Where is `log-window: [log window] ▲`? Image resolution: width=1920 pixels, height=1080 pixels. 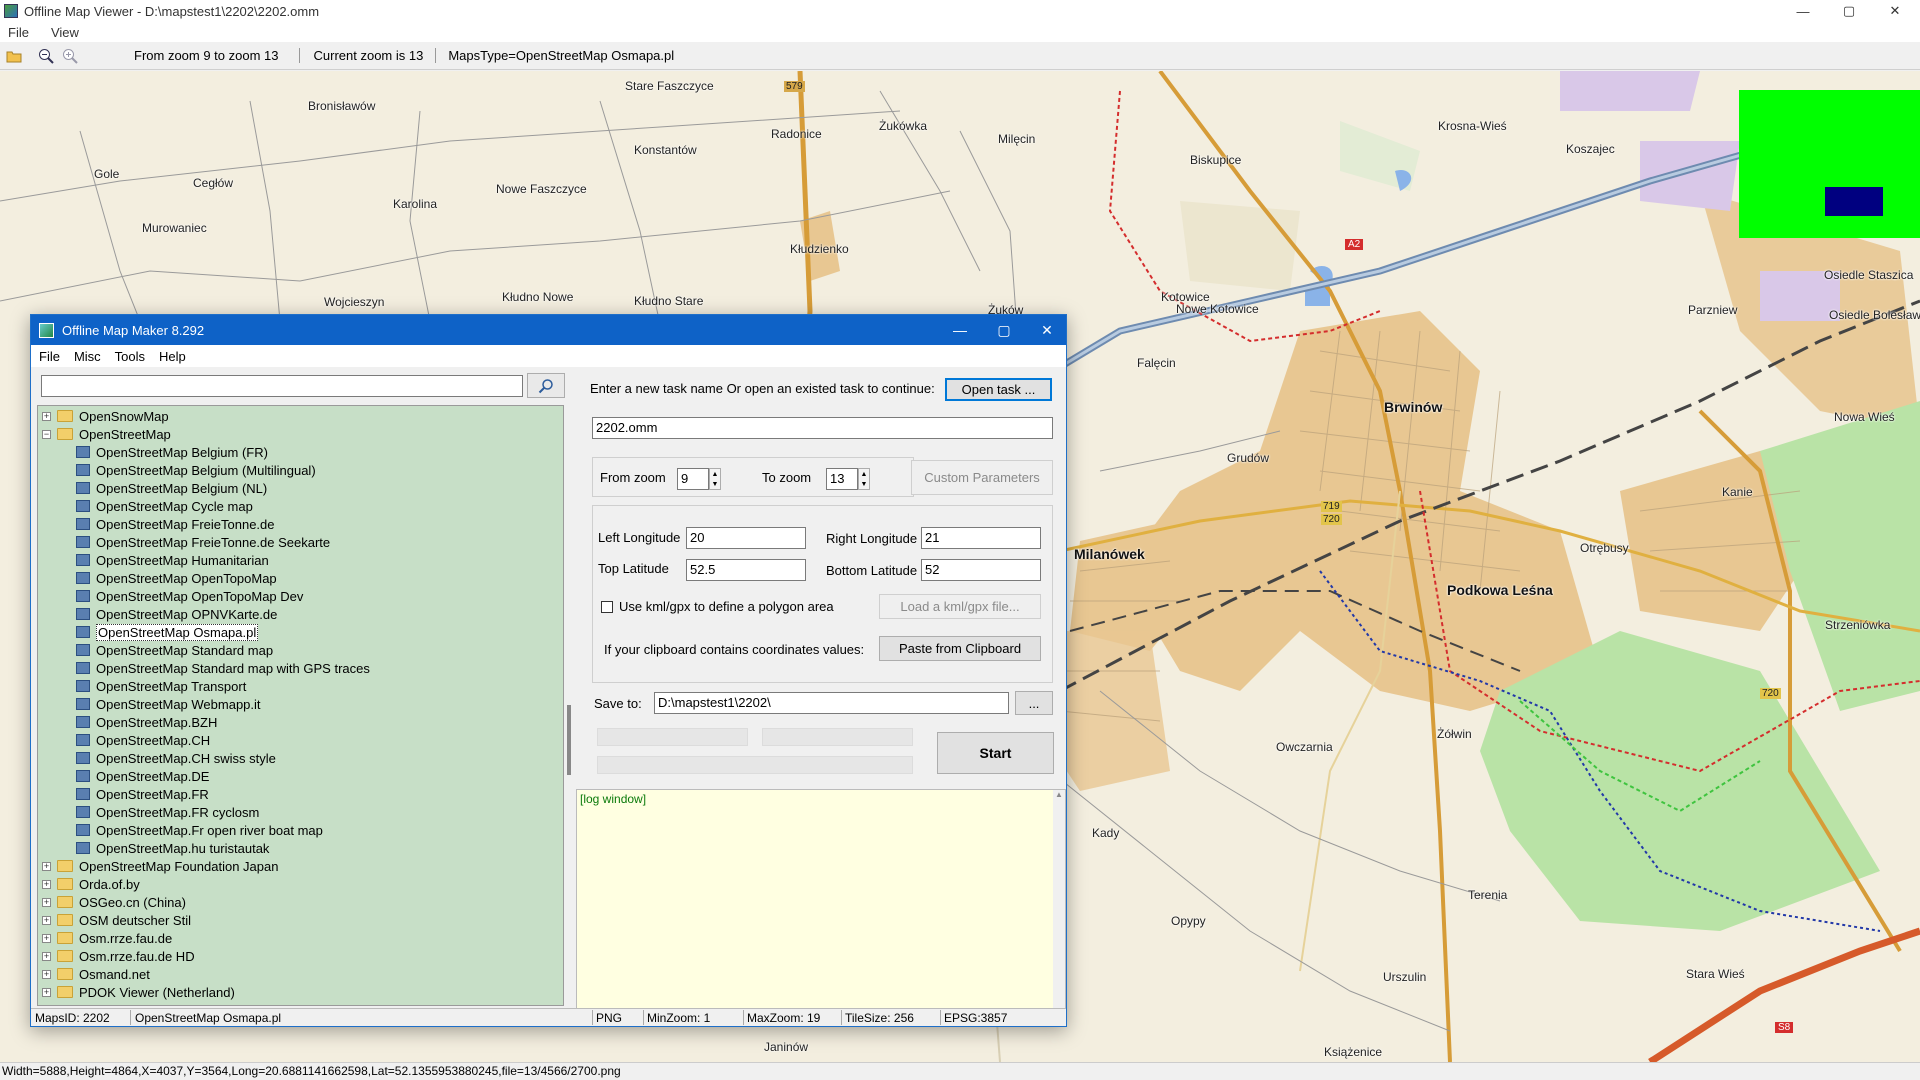 log-window: [log window] ▲ is located at coordinates (821, 899).